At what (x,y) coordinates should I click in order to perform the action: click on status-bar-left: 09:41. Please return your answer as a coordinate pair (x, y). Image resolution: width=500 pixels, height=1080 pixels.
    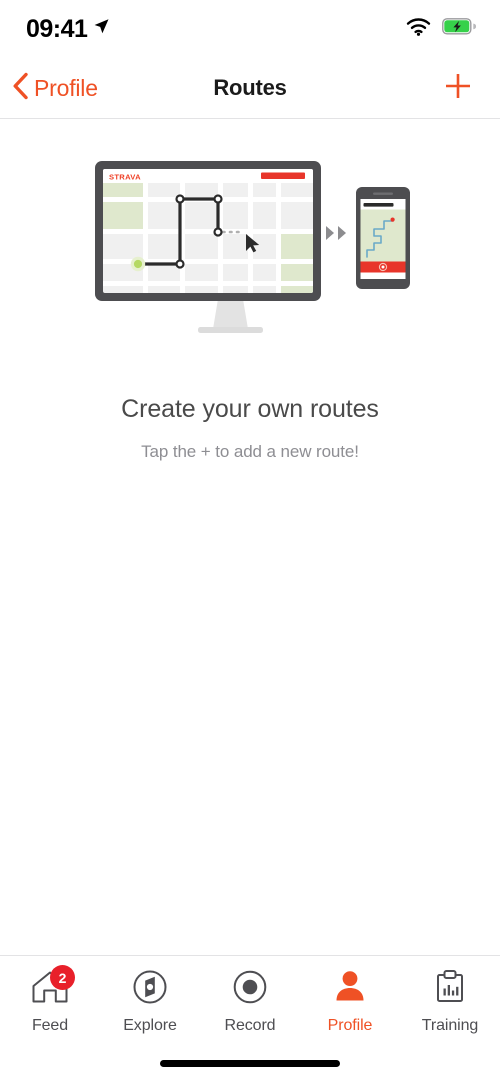
    Looking at the image, I should click on (68, 29).